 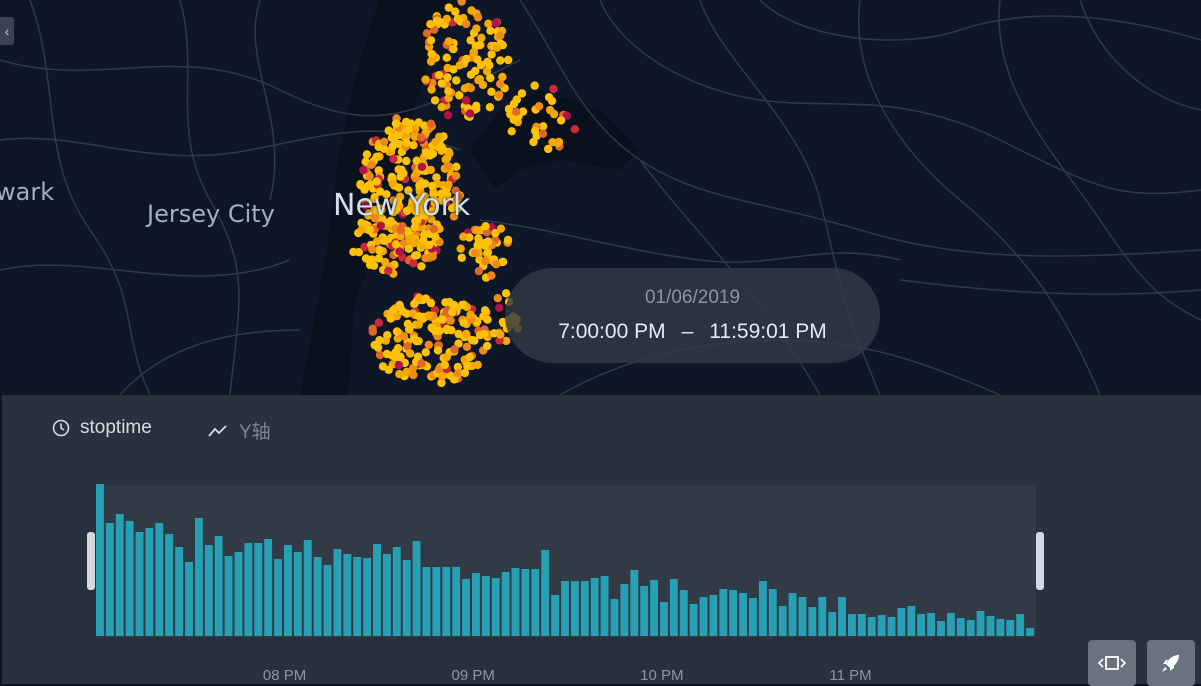 What do you see at coordinates (1171, 663) in the screenshot?
I see `speed-button` at bounding box center [1171, 663].